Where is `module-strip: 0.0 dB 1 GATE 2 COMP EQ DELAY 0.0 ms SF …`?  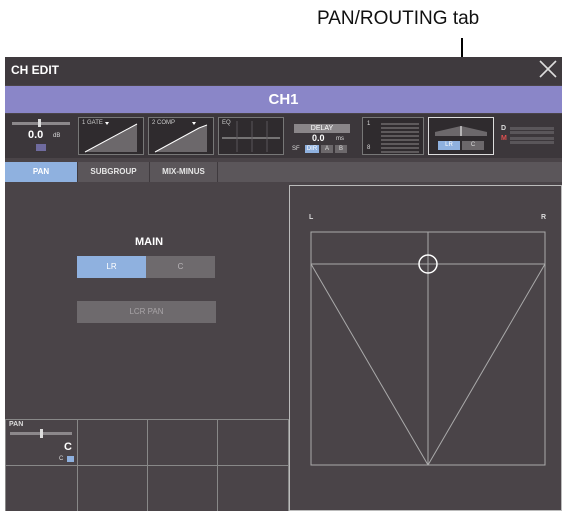 module-strip: 0.0 dB 1 GATE 2 COMP EQ DELAY 0.0 ms SF … is located at coordinates (283, 136).